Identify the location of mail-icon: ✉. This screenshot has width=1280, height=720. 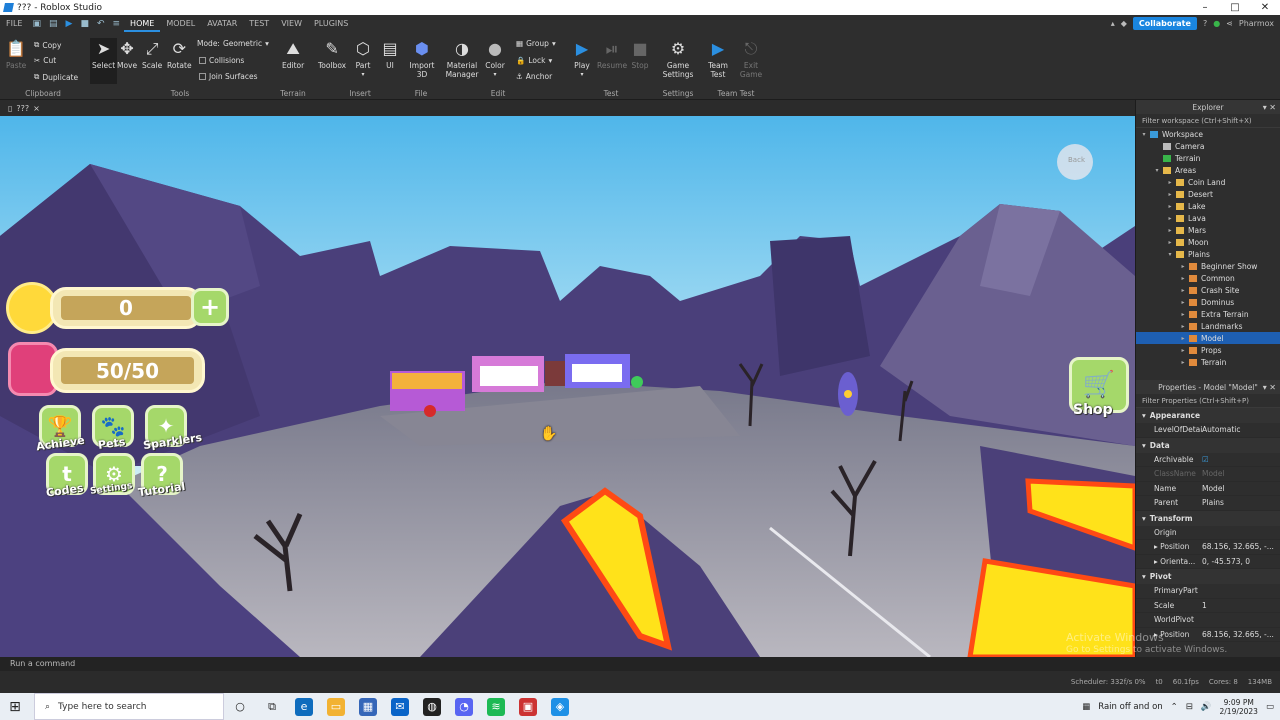
(400, 706).